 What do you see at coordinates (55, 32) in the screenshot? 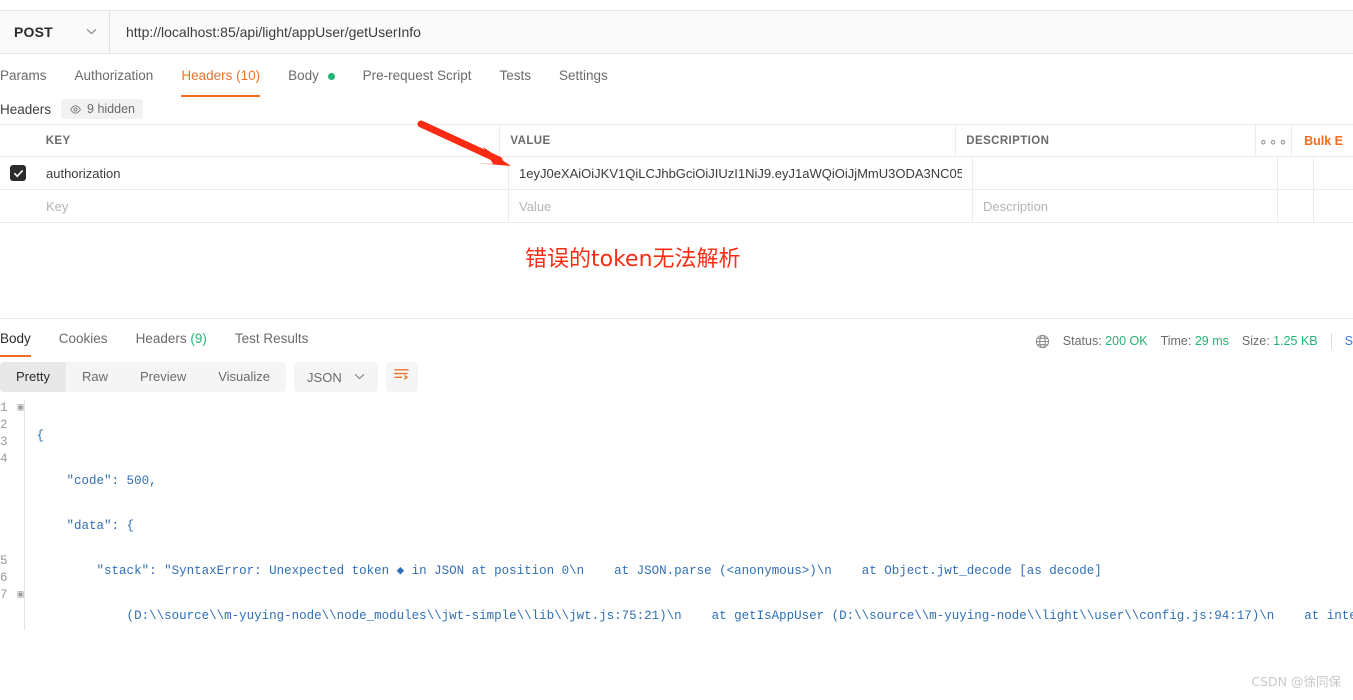
I see `http-method-selector: POST` at bounding box center [55, 32].